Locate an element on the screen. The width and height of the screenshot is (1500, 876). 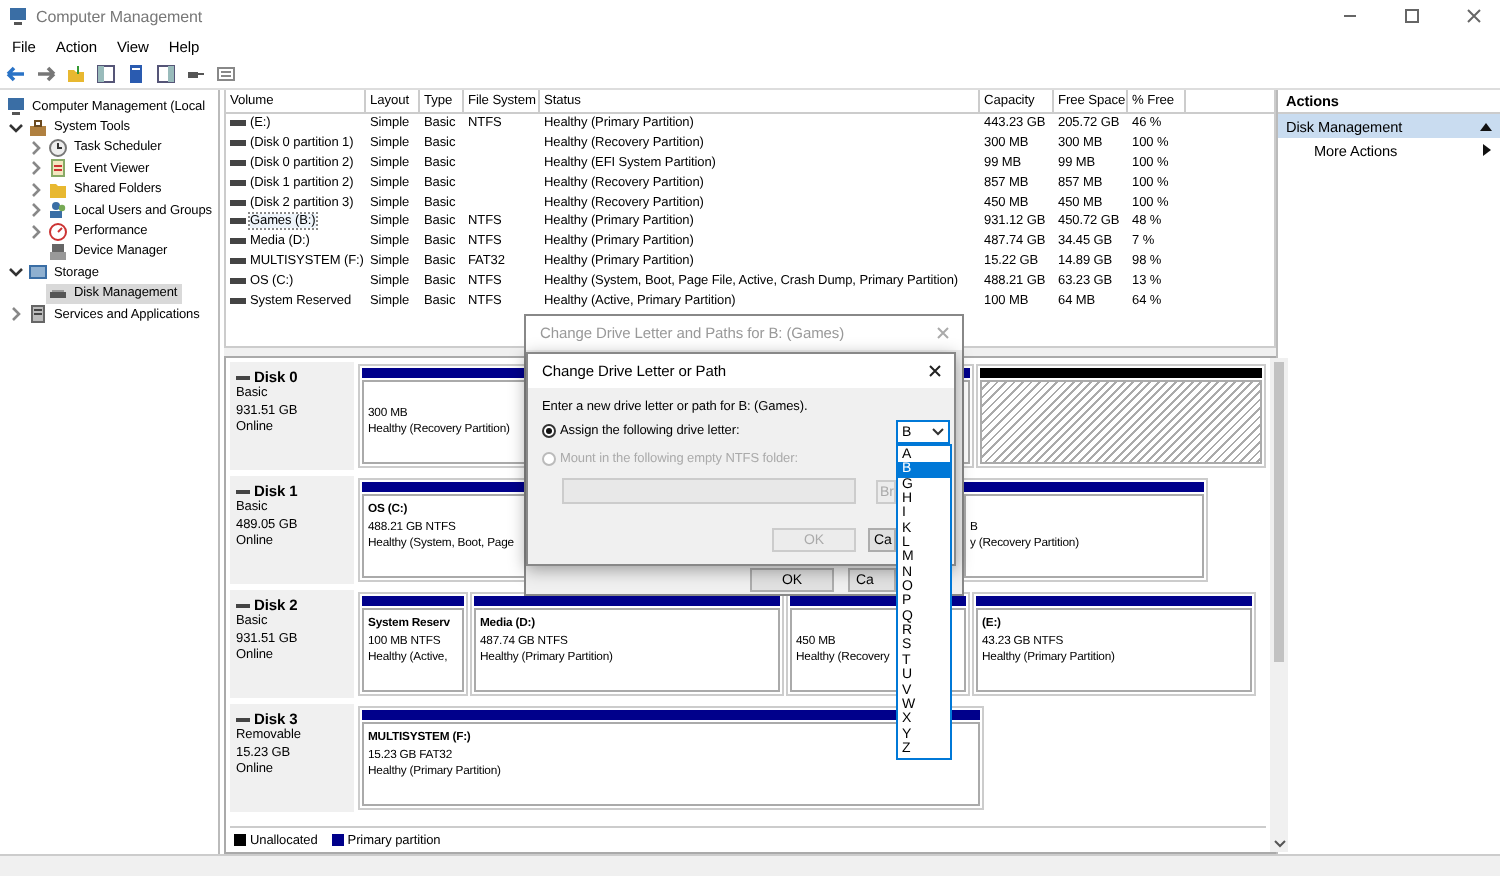
computer-icon is located at coordinates (16, 106).